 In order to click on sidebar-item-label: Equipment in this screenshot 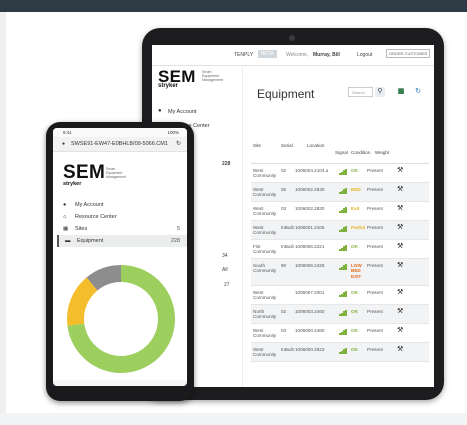, I will do `click(90, 241)`.